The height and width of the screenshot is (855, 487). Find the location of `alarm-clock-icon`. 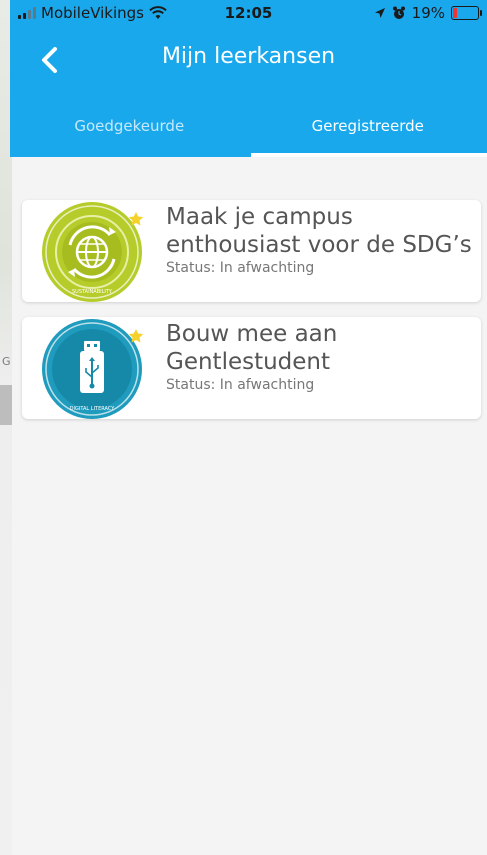

alarm-clock-icon is located at coordinates (398, 12).